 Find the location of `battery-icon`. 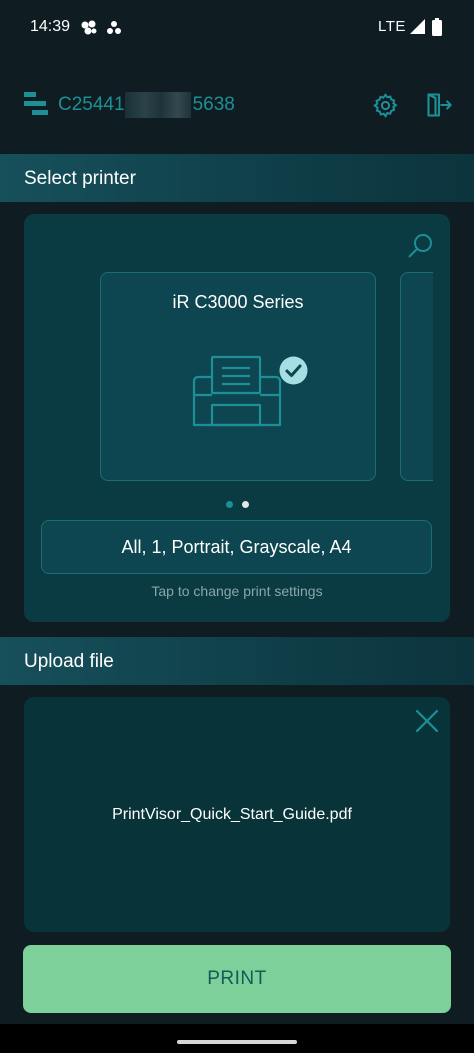

battery-icon is located at coordinates (437, 29).